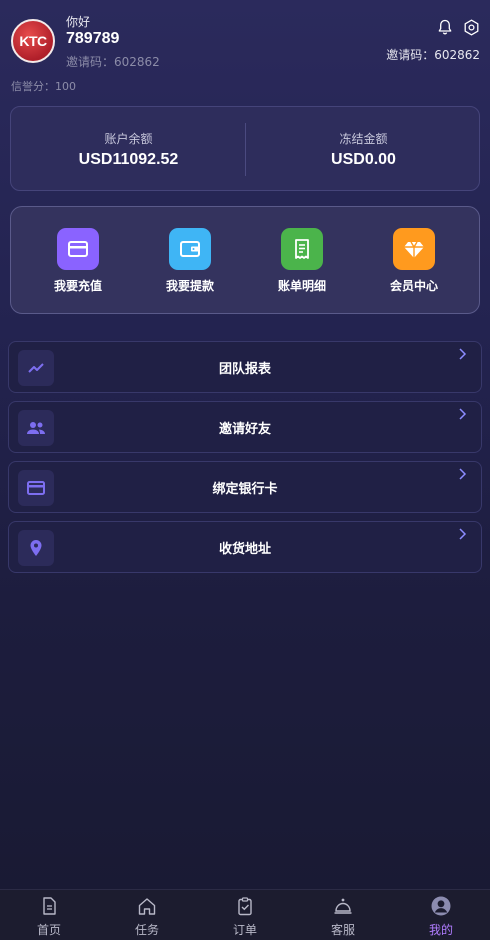 The height and width of the screenshot is (940, 490). Describe the element at coordinates (363, 149) in the screenshot. I see `frozen-balance: 冻结金额 USD0.00` at that location.